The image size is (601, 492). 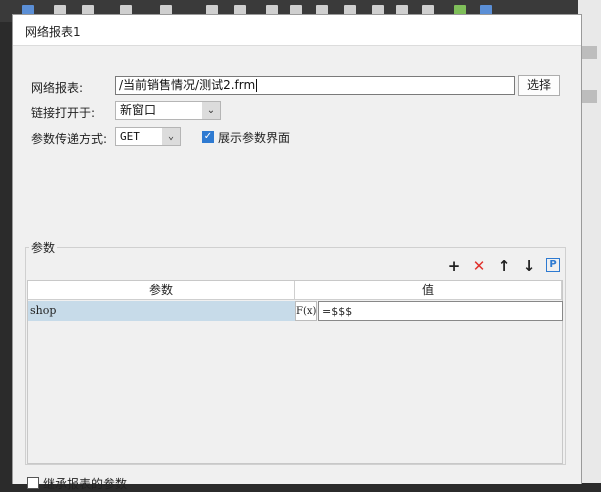 I want to click on choose-button: 选择, so click(x=539, y=85).